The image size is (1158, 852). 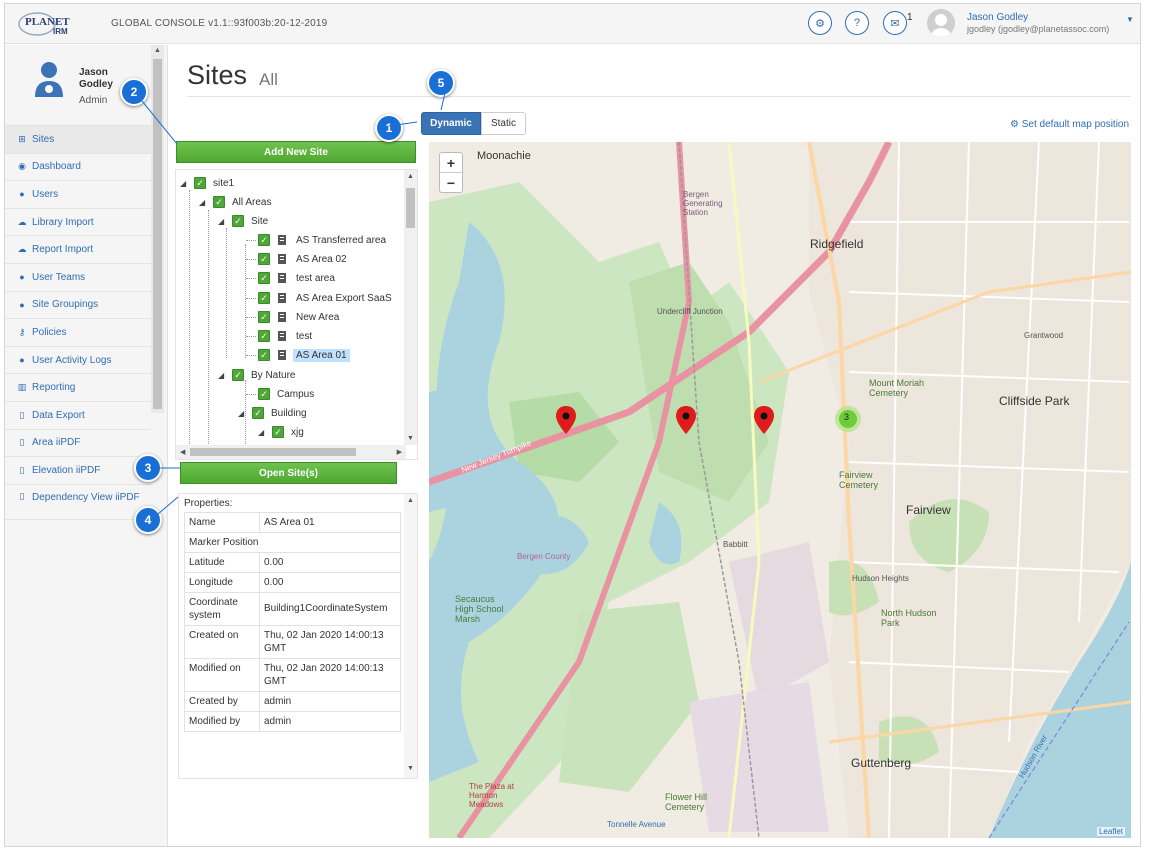 What do you see at coordinates (78, 139) in the screenshot?
I see `sidebar-item-sites: ⊞ Sites` at bounding box center [78, 139].